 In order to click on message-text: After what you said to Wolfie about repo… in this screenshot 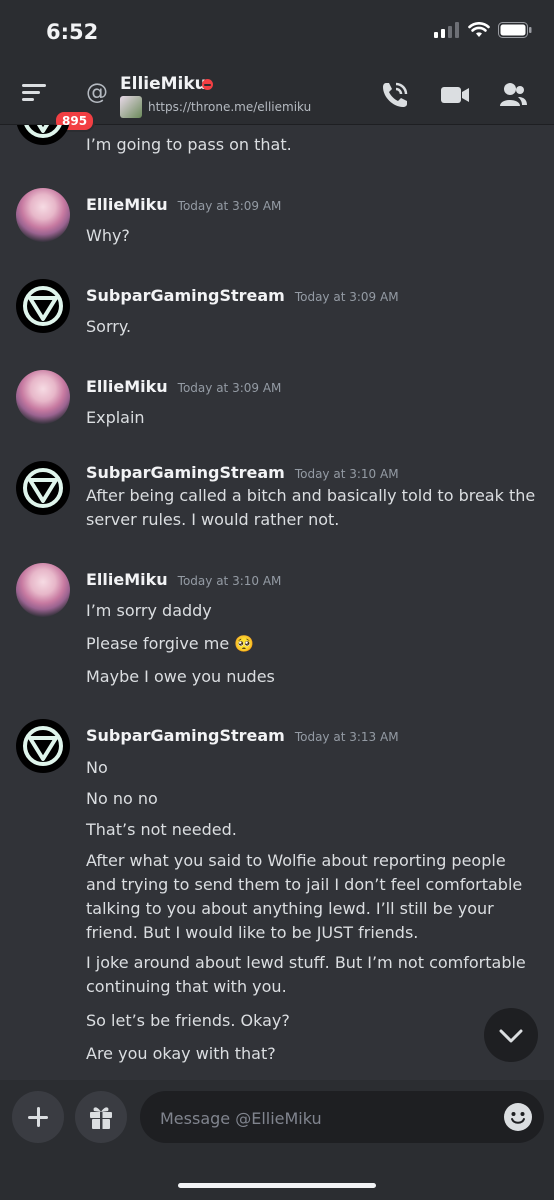, I will do `click(304, 896)`.